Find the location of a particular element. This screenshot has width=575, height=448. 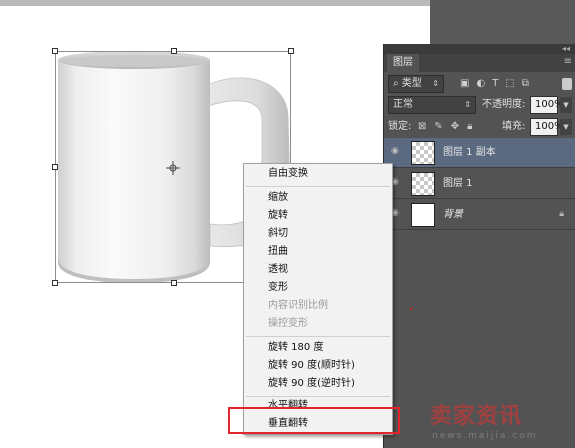

watermark-url: news.maijia.com is located at coordinates (485, 436).